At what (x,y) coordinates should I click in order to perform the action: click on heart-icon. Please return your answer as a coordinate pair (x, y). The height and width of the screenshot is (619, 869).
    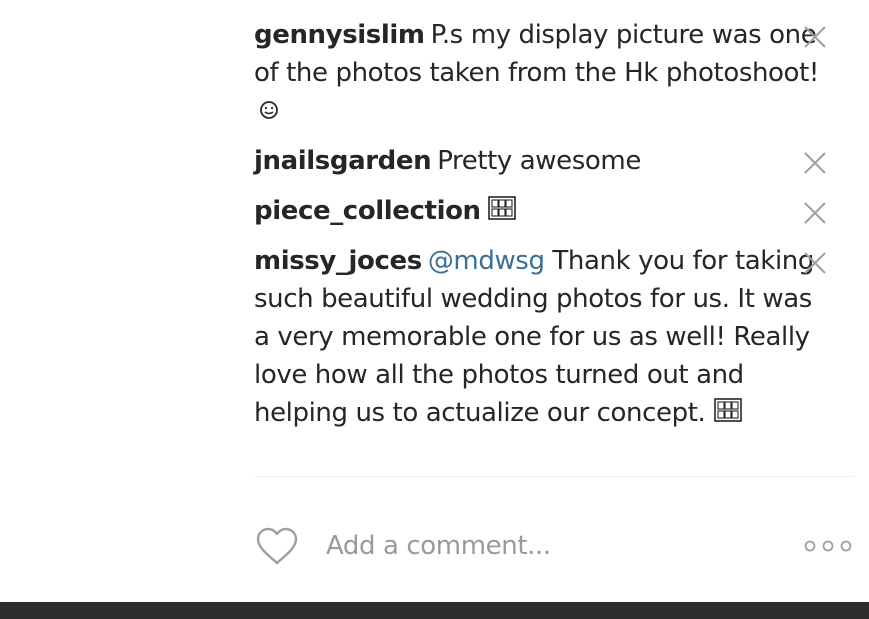
    Looking at the image, I should click on (277, 546).